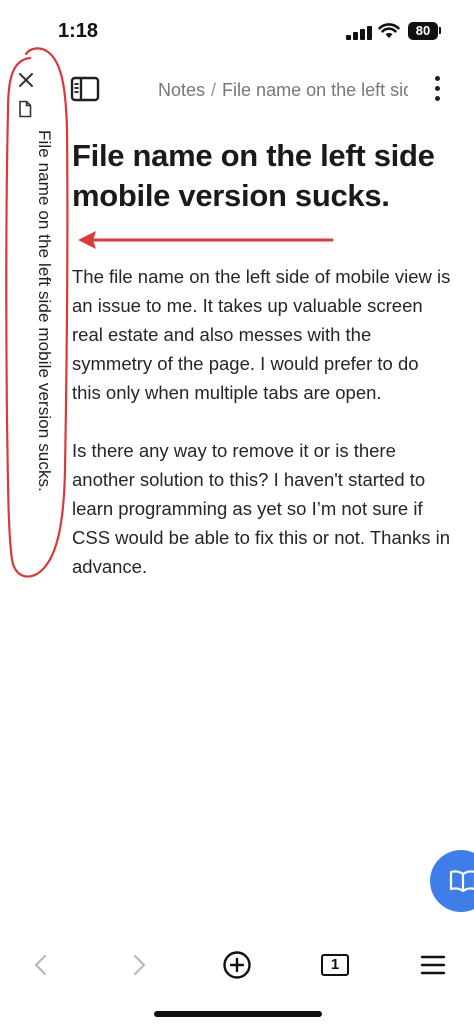 This screenshot has height=1025, width=474. What do you see at coordinates (41, 965) in the screenshot?
I see `chevron-left-icon` at bounding box center [41, 965].